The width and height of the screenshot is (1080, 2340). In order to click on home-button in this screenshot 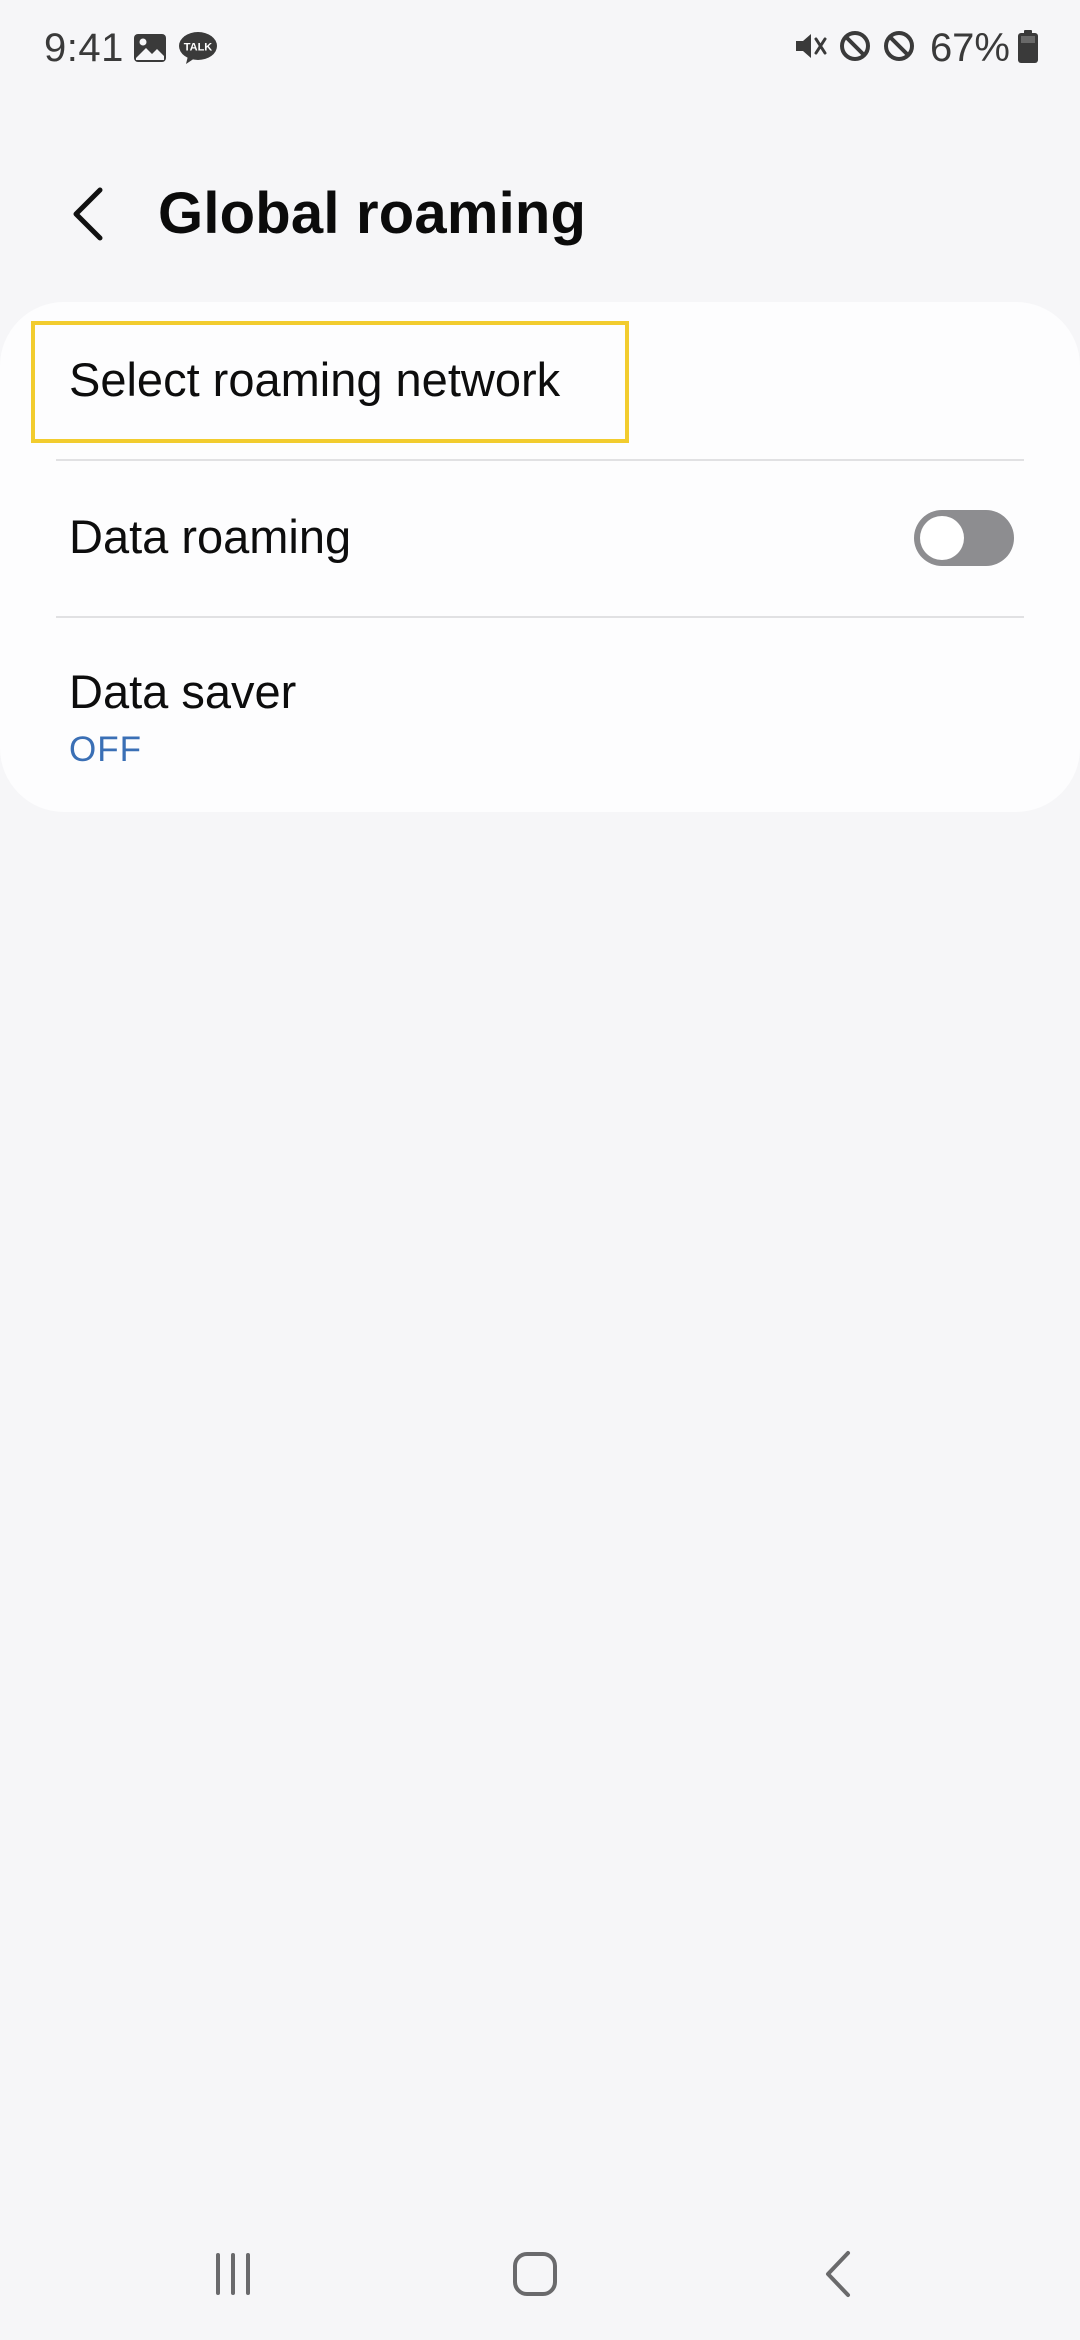, I will do `click(535, 2276)`.